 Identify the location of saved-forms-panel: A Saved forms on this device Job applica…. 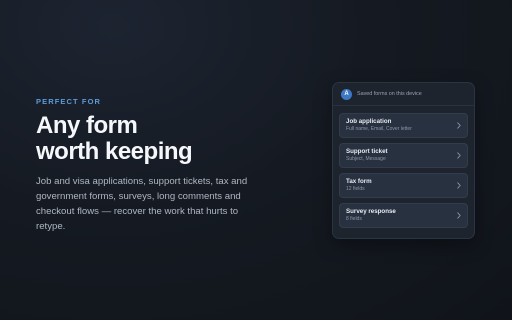
(403, 160).